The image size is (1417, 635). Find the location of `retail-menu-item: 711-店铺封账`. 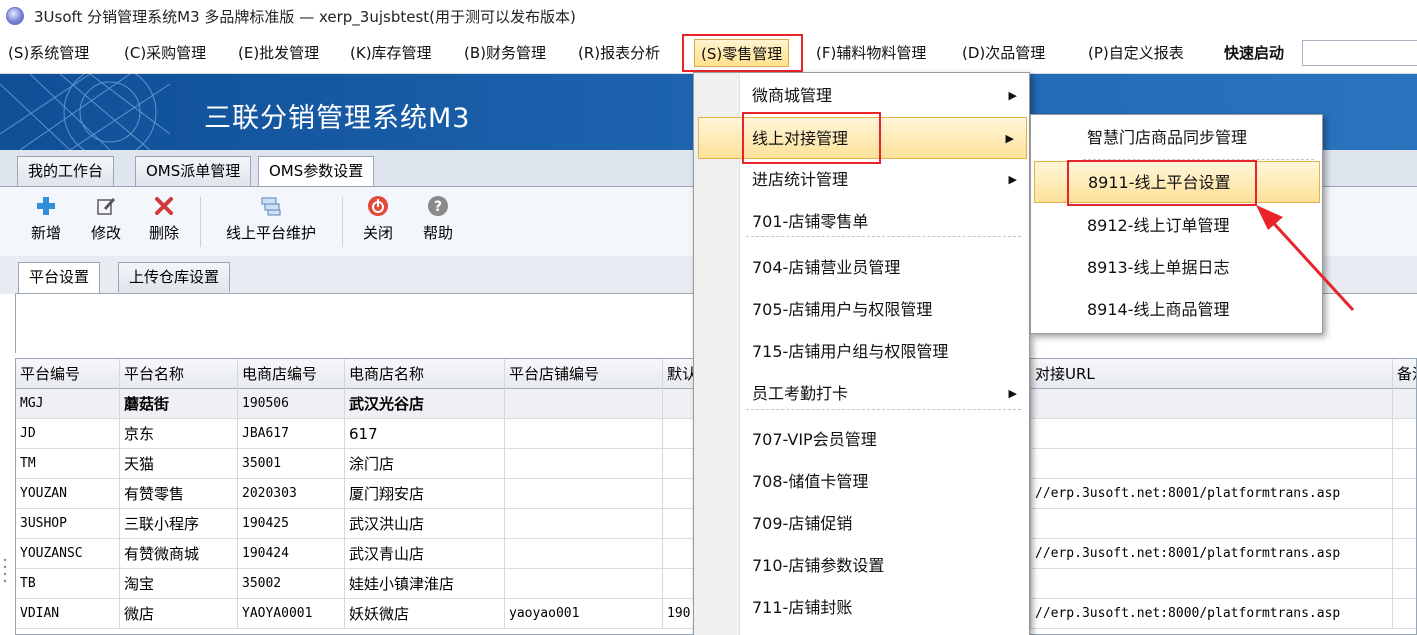

retail-menu-item: 711-店铺封账 is located at coordinates (861, 608).